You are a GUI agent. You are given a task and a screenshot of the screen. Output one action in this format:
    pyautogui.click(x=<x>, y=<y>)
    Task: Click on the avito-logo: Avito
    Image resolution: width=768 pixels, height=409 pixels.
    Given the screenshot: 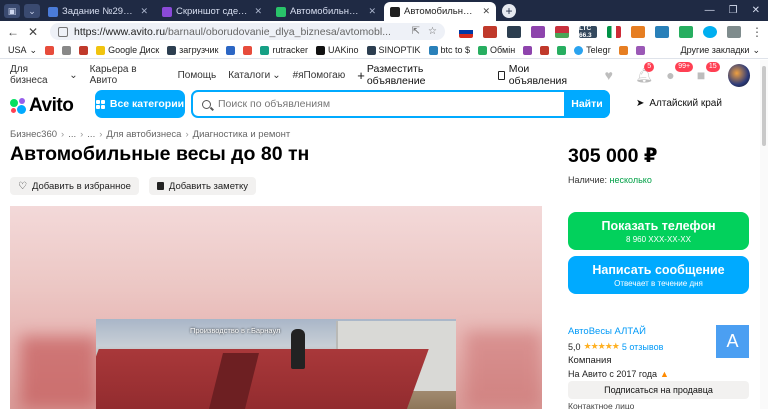 What is the action you would take?
    pyautogui.click(x=42, y=106)
    